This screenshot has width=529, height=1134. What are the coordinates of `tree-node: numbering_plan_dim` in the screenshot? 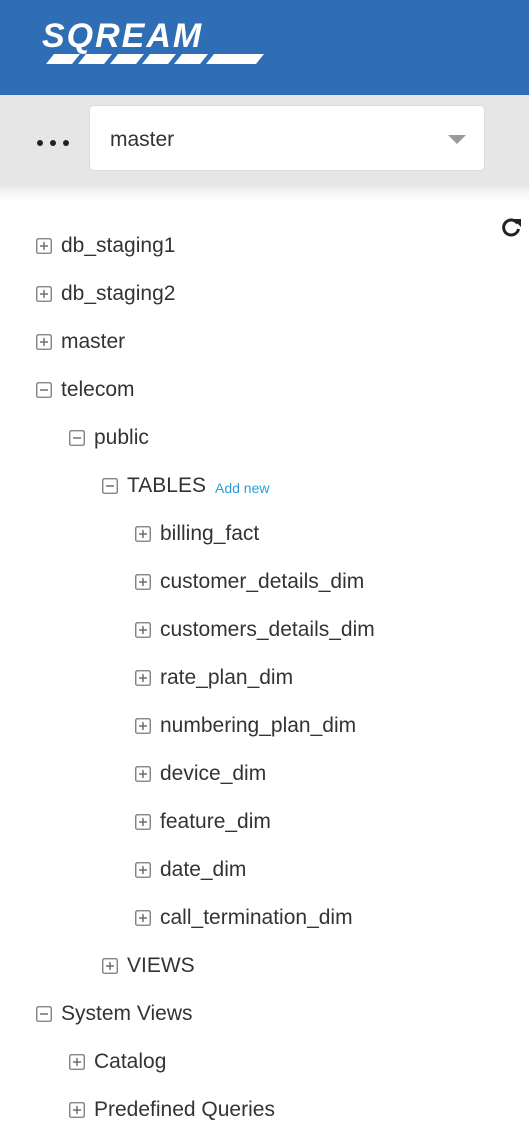 It's located at (245, 726).